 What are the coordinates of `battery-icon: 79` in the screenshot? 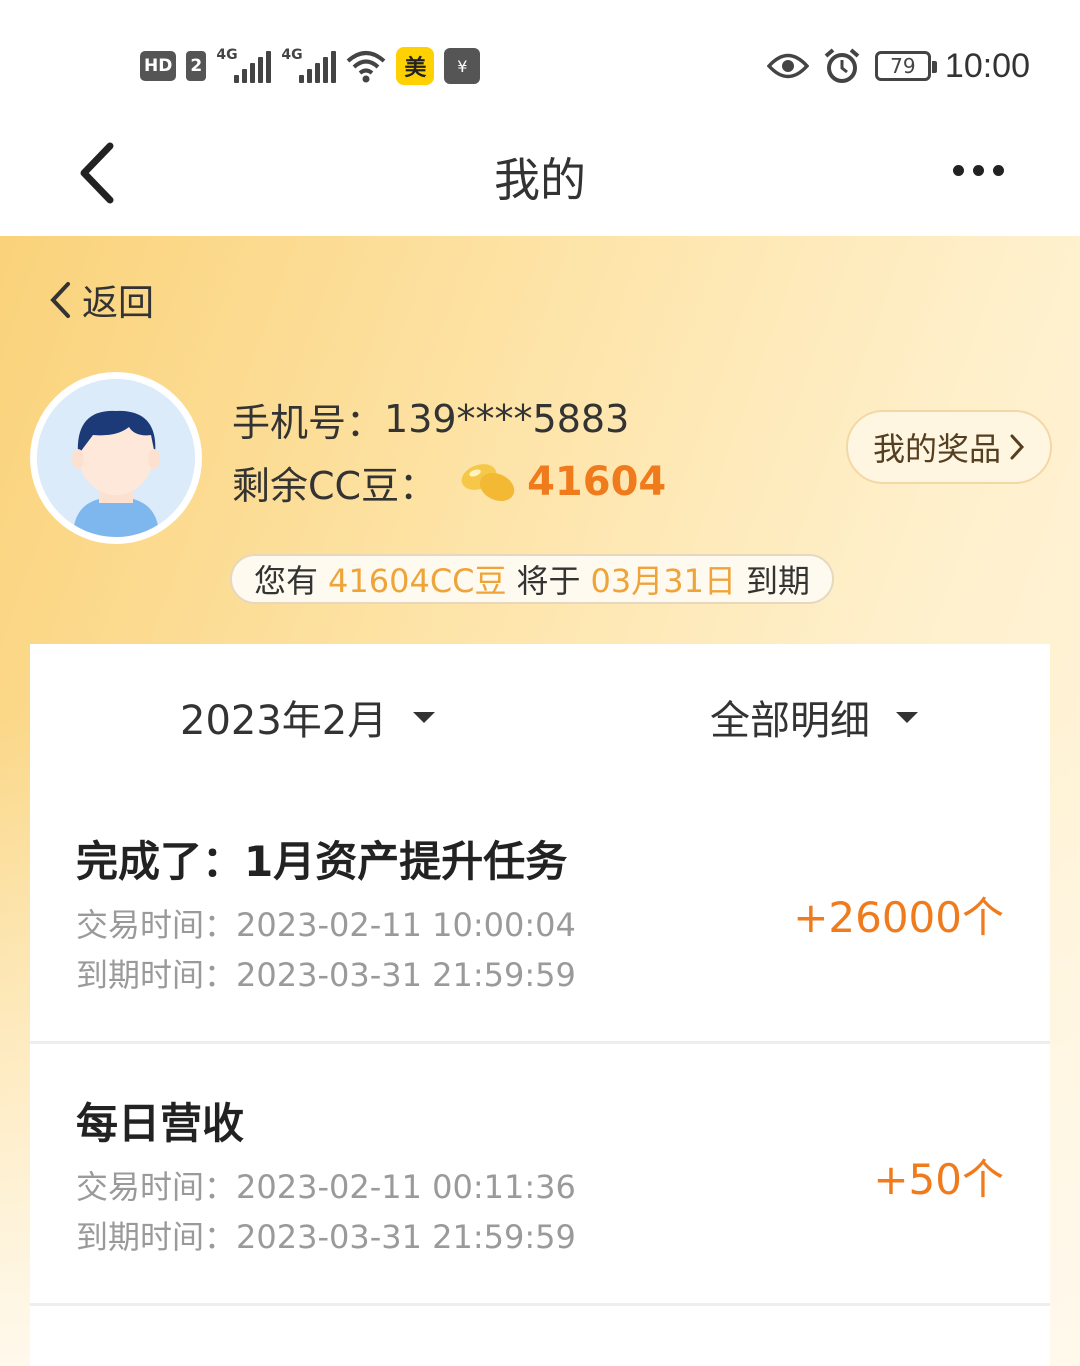 It's located at (905, 66).